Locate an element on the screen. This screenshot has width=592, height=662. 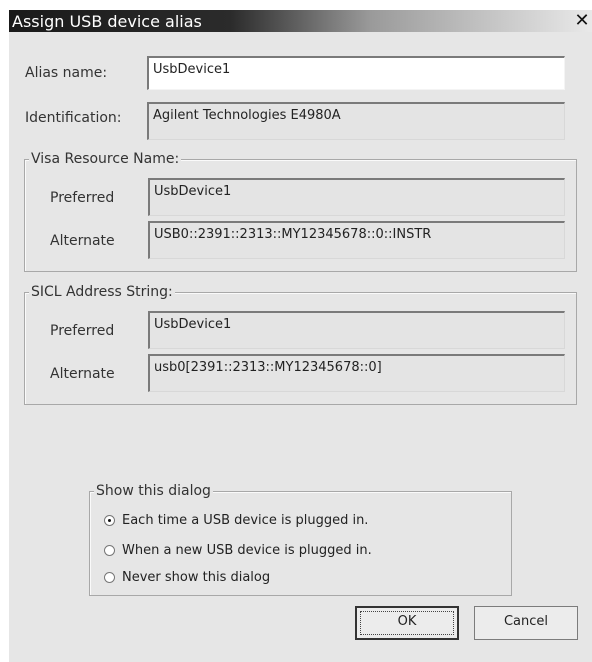
visa-alternate-label: Alternate is located at coordinates (82, 241).